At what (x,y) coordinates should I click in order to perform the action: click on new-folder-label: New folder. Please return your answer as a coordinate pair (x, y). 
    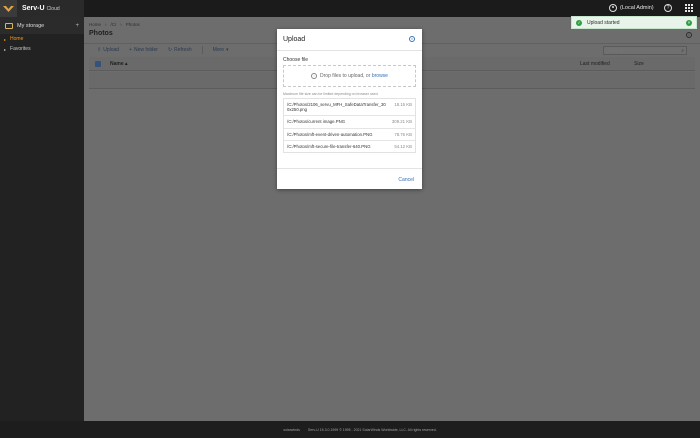
    Looking at the image, I should click on (145, 50).